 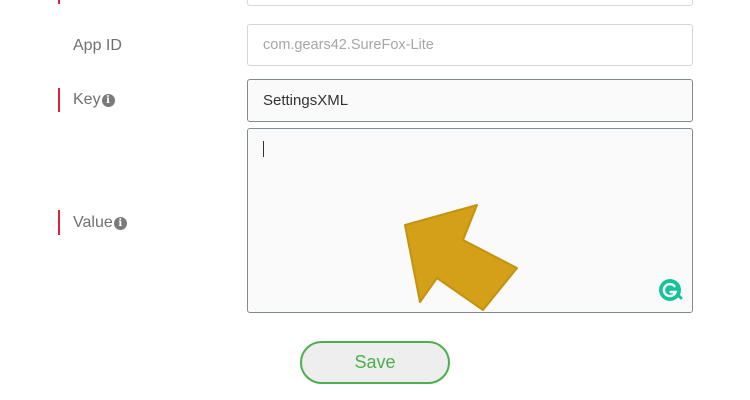 What do you see at coordinates (59, 222) in the screenshot?
I see `value-required-marker` at bounding box center [59, 222].